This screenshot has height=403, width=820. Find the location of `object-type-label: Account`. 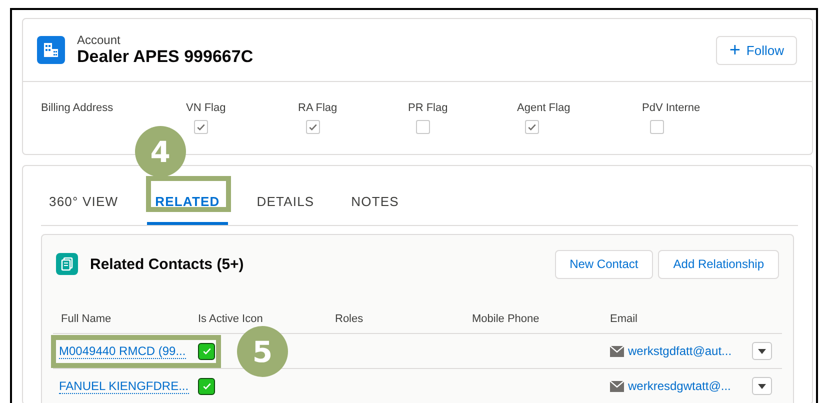

object-type-label: Account is located at coordinates (99, 40).